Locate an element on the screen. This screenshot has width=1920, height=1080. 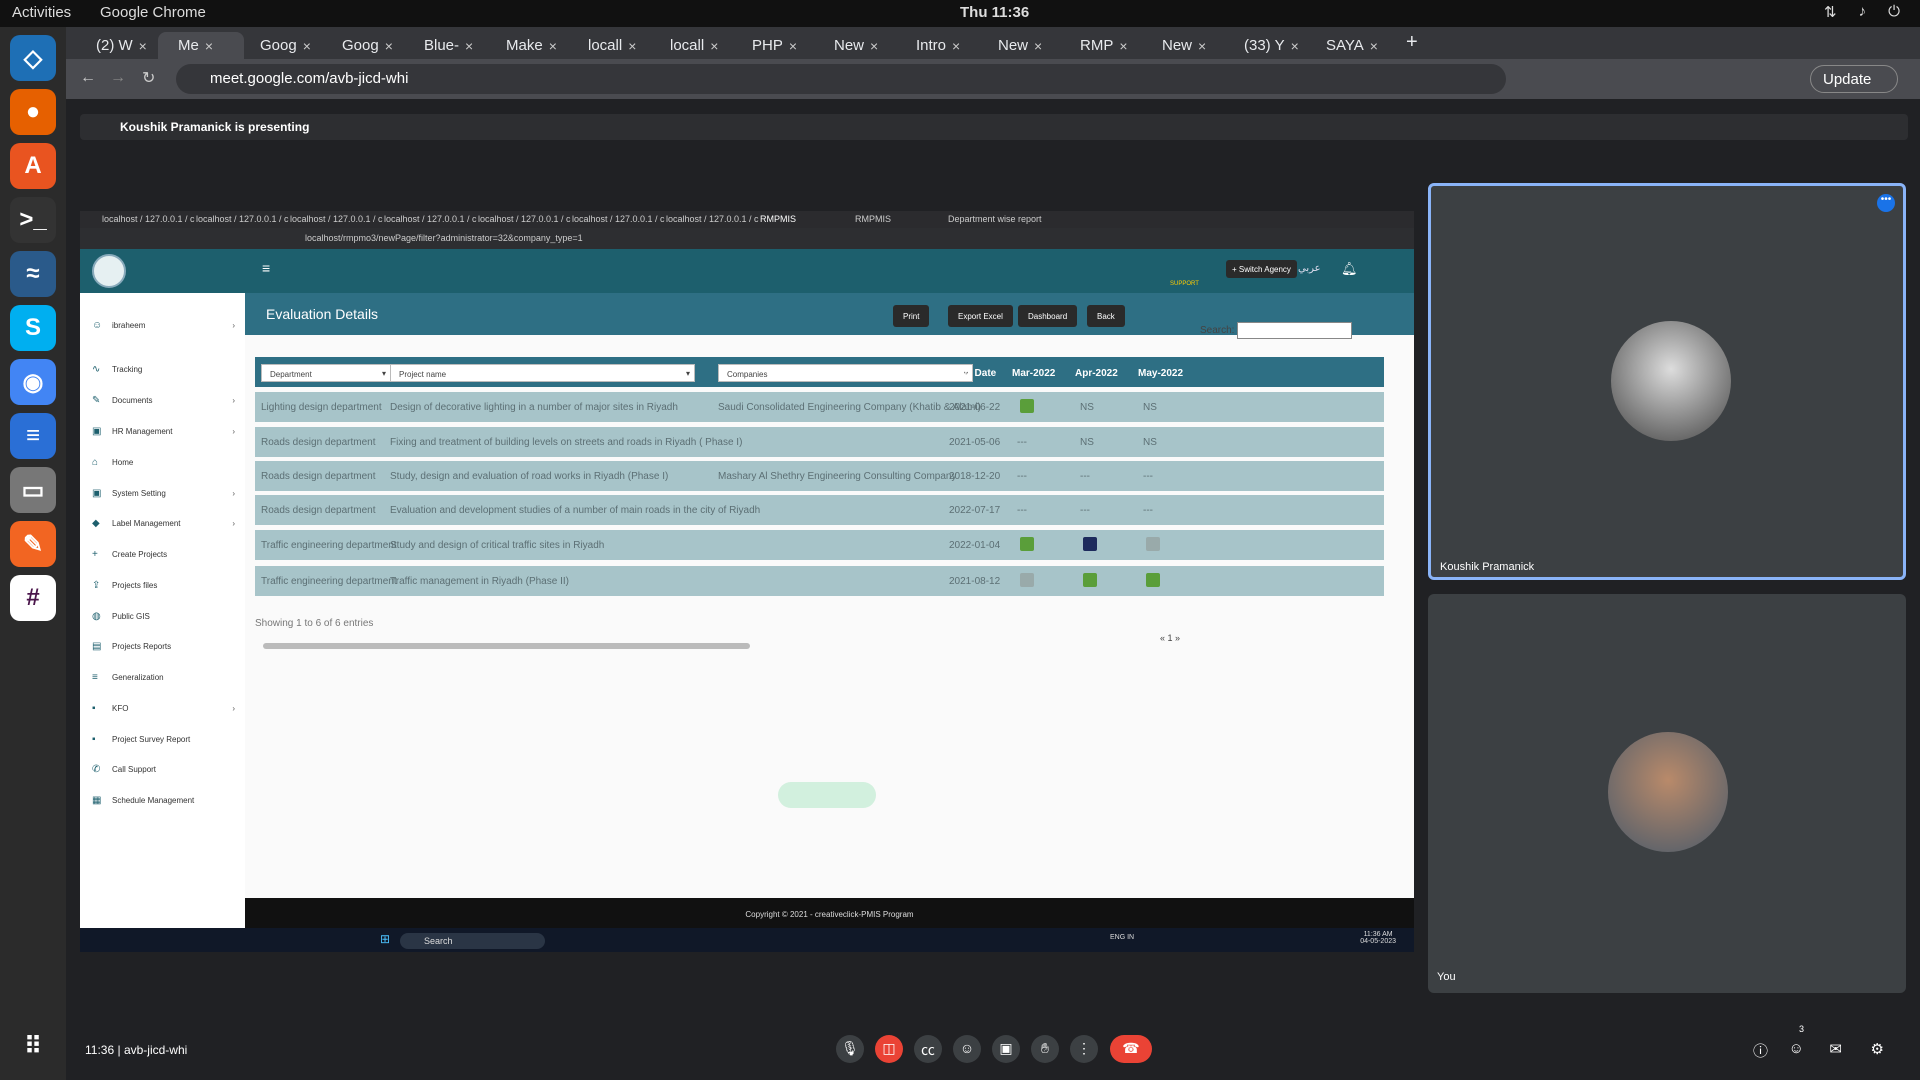
network-icon: ⇅ is located at coordinates (1830, 12).